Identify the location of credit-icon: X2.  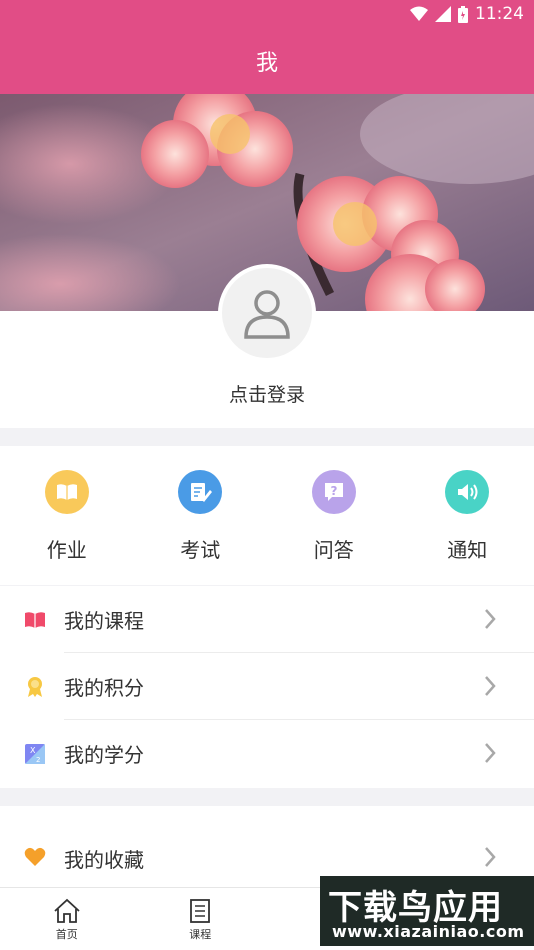
(35, 754).